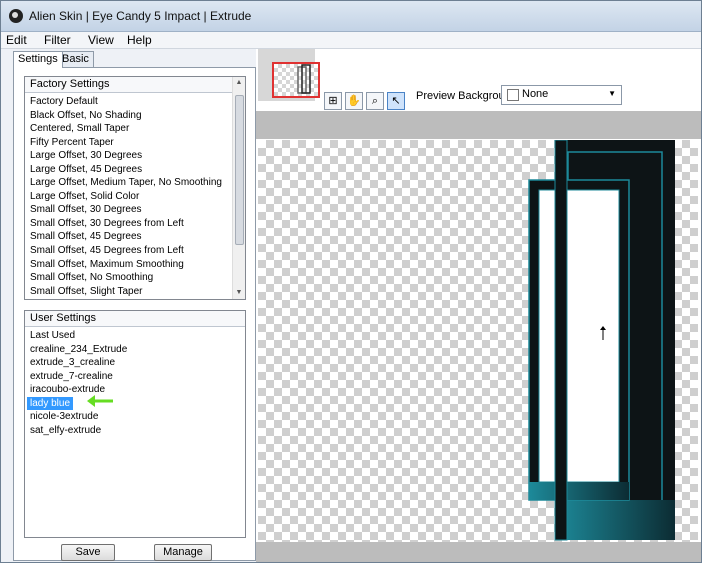 The height and width of the screenshot is (563, 702). Describe the element at coordinates (38, 59) in the screenshot. I see `tab-settings: Settings` at that location.